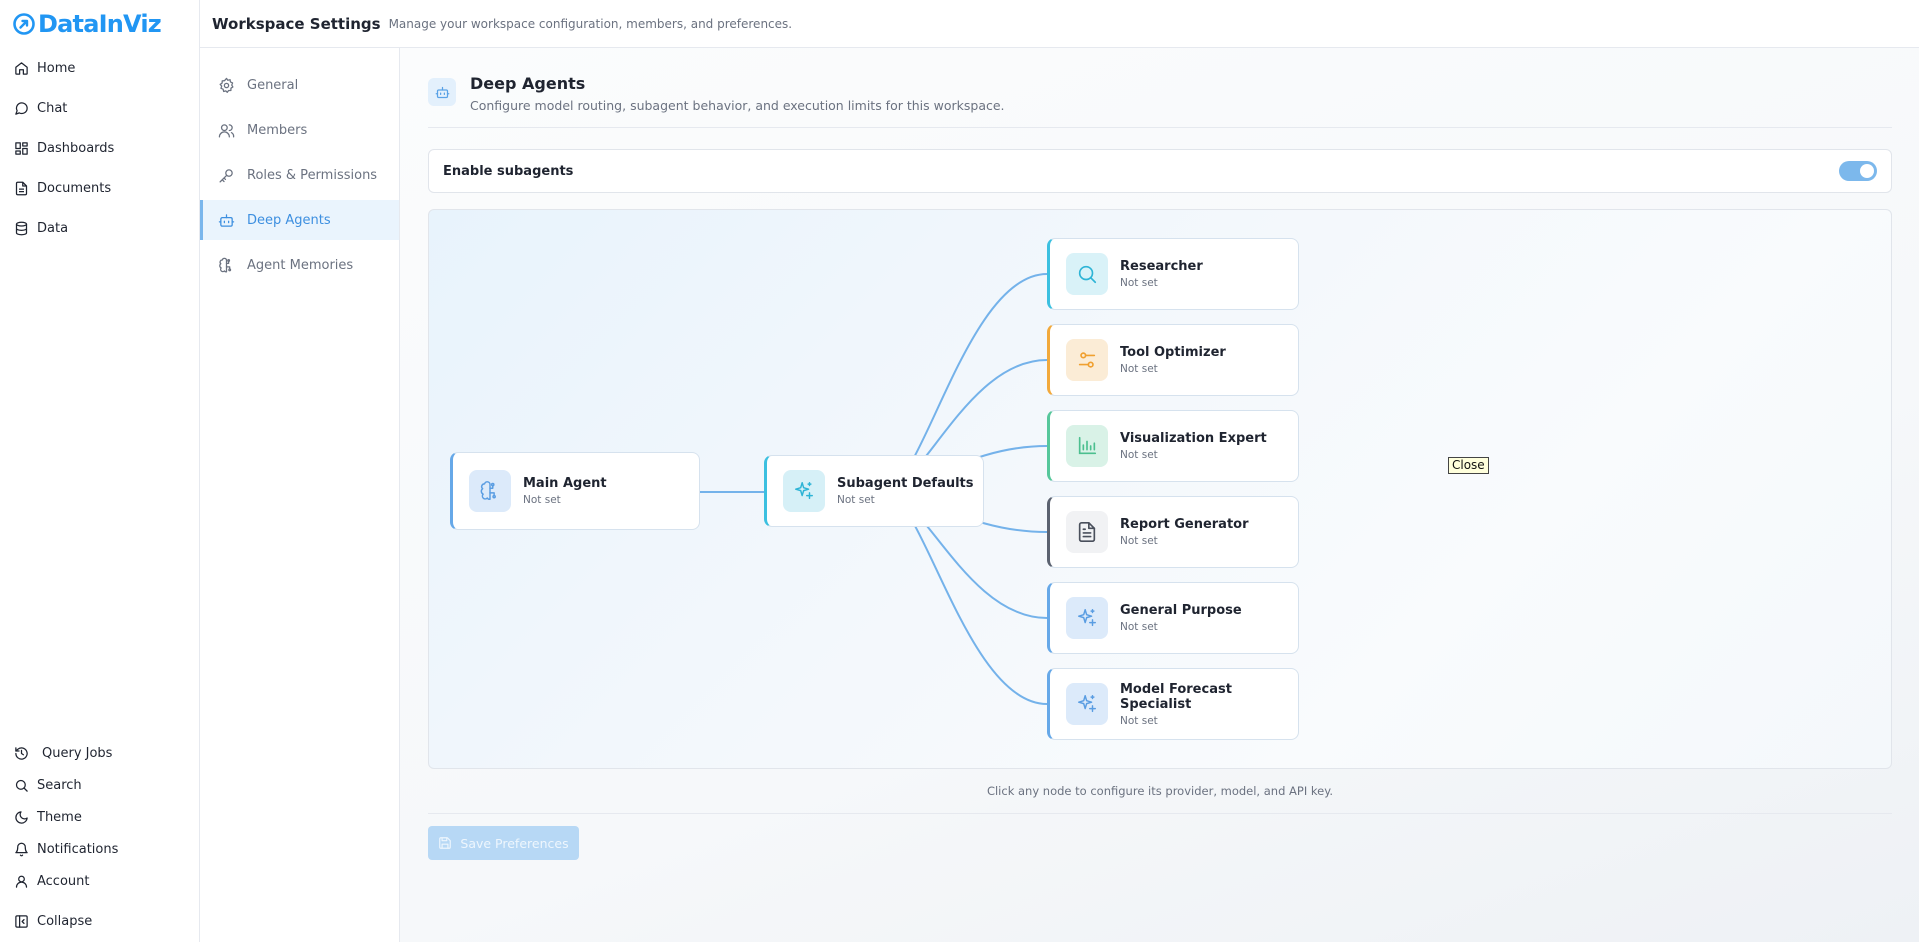 This screenshot has height=942, width=1919. I want to click on collapse-icon, so click(21, 921).